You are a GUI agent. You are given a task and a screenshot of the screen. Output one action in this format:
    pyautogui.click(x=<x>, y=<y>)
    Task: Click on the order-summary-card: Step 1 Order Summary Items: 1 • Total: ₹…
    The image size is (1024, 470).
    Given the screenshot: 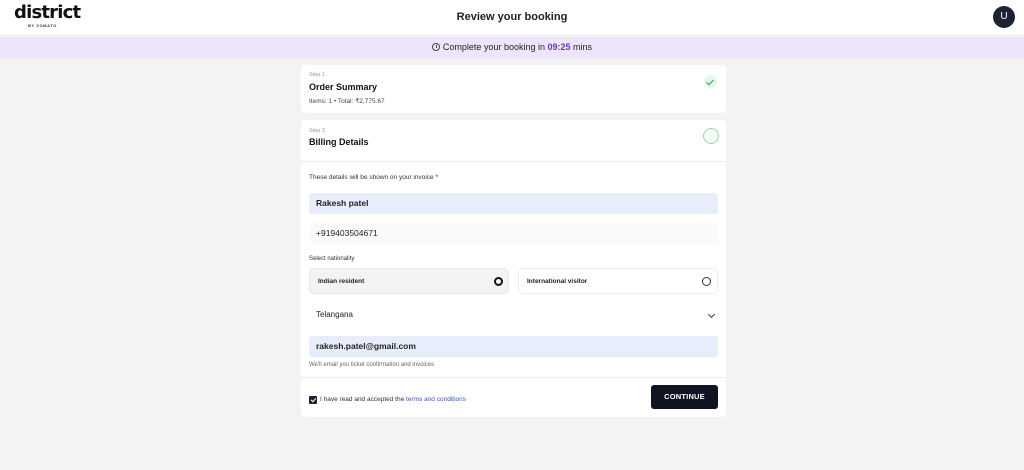 What is the action you would take?
    pyautogui.click(x=513, y=89)
    